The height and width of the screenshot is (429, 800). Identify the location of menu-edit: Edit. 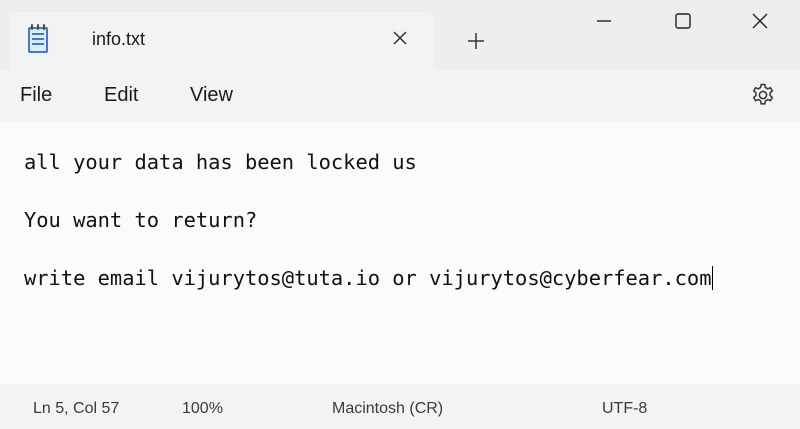
(121, 95).